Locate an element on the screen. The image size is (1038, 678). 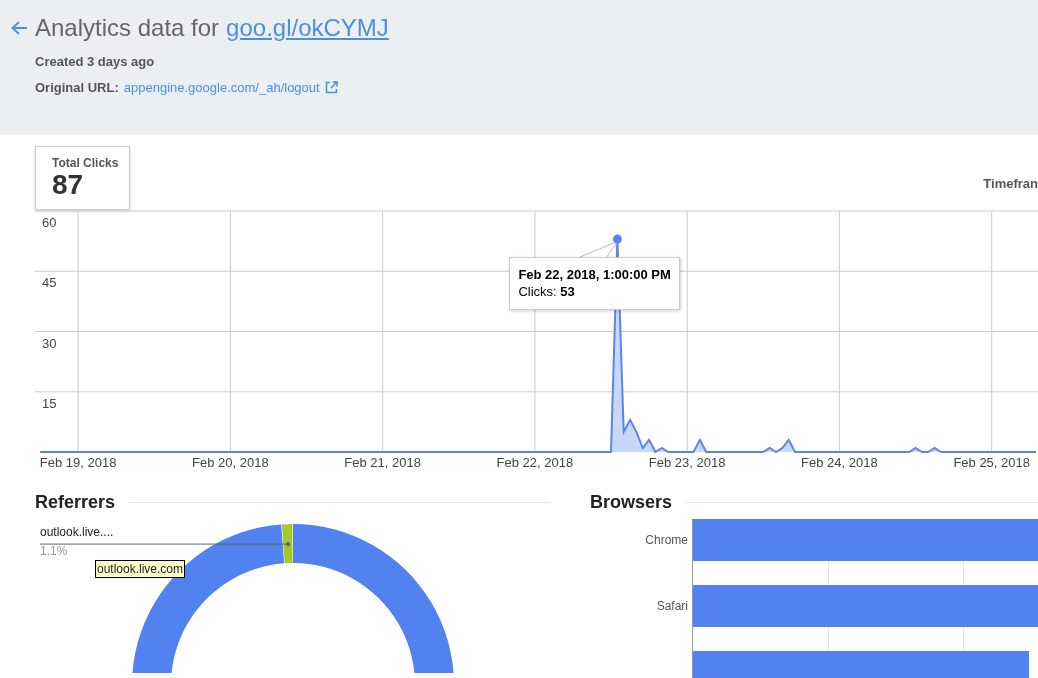
total-clicks-label: Total Clicks is located at coordinates (86, 163).